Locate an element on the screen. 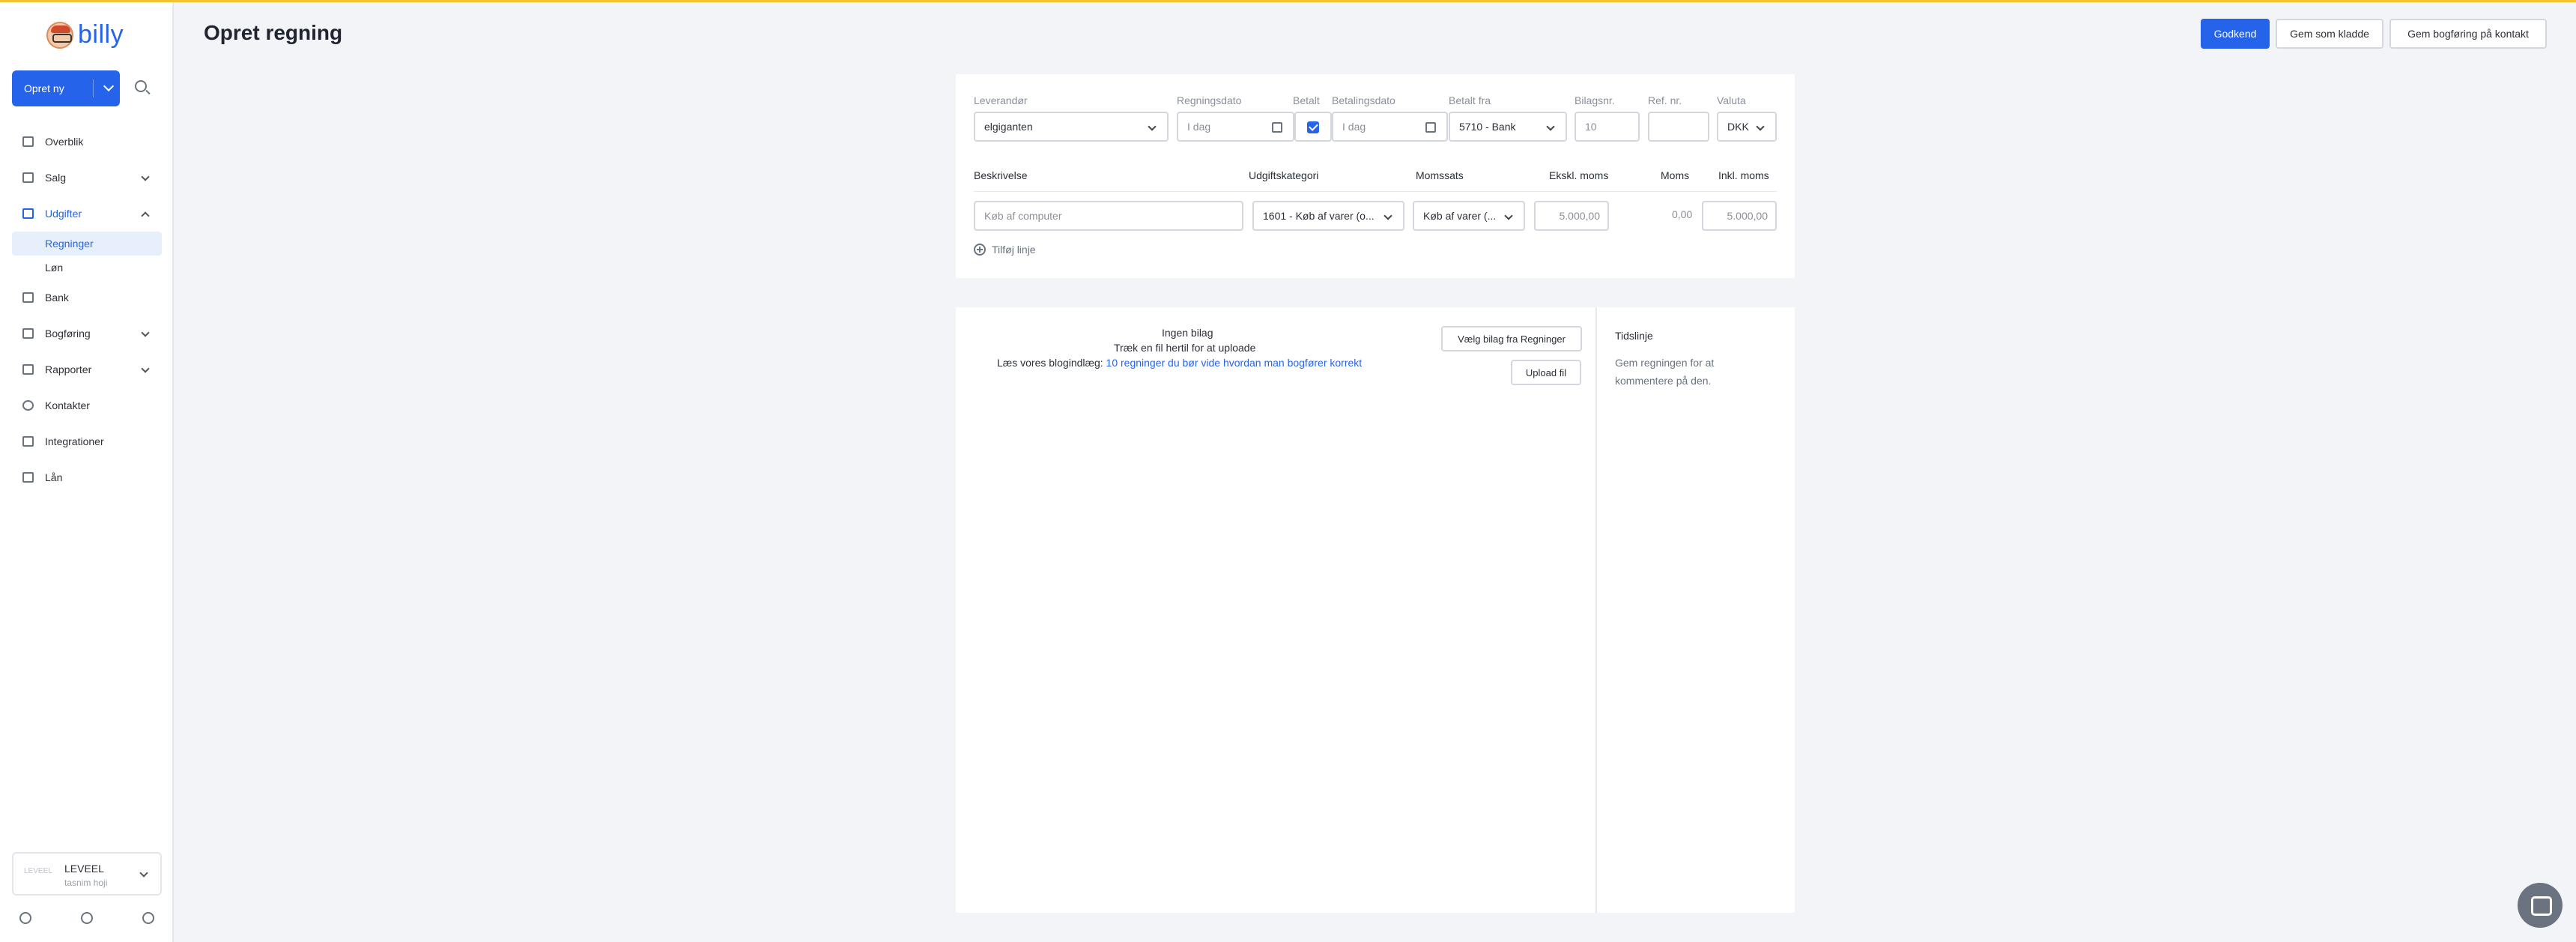 The width and height of the screenshot is (2576, 942). user-icon is located at coordinates (25, 918).